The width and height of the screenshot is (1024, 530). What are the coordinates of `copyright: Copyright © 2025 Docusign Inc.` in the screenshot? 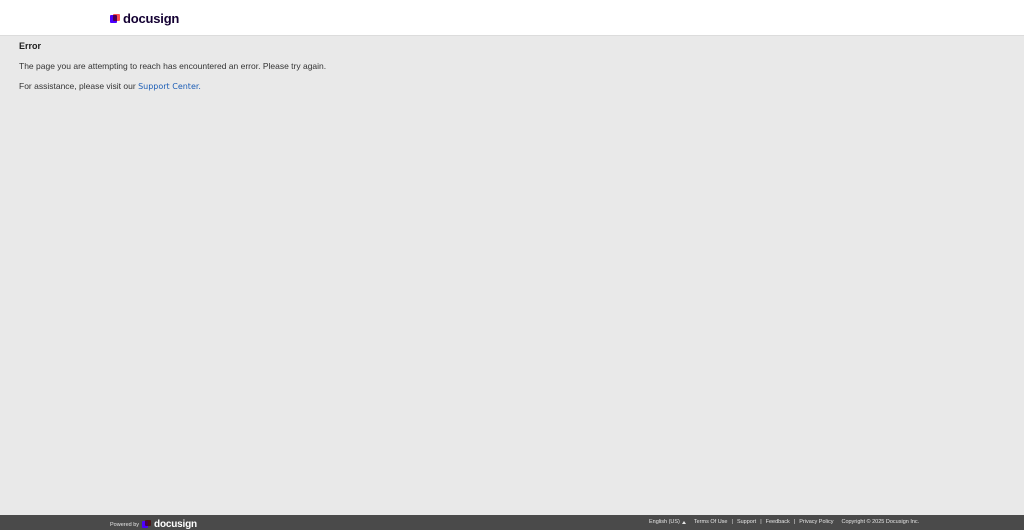 It's located at (880, 522).